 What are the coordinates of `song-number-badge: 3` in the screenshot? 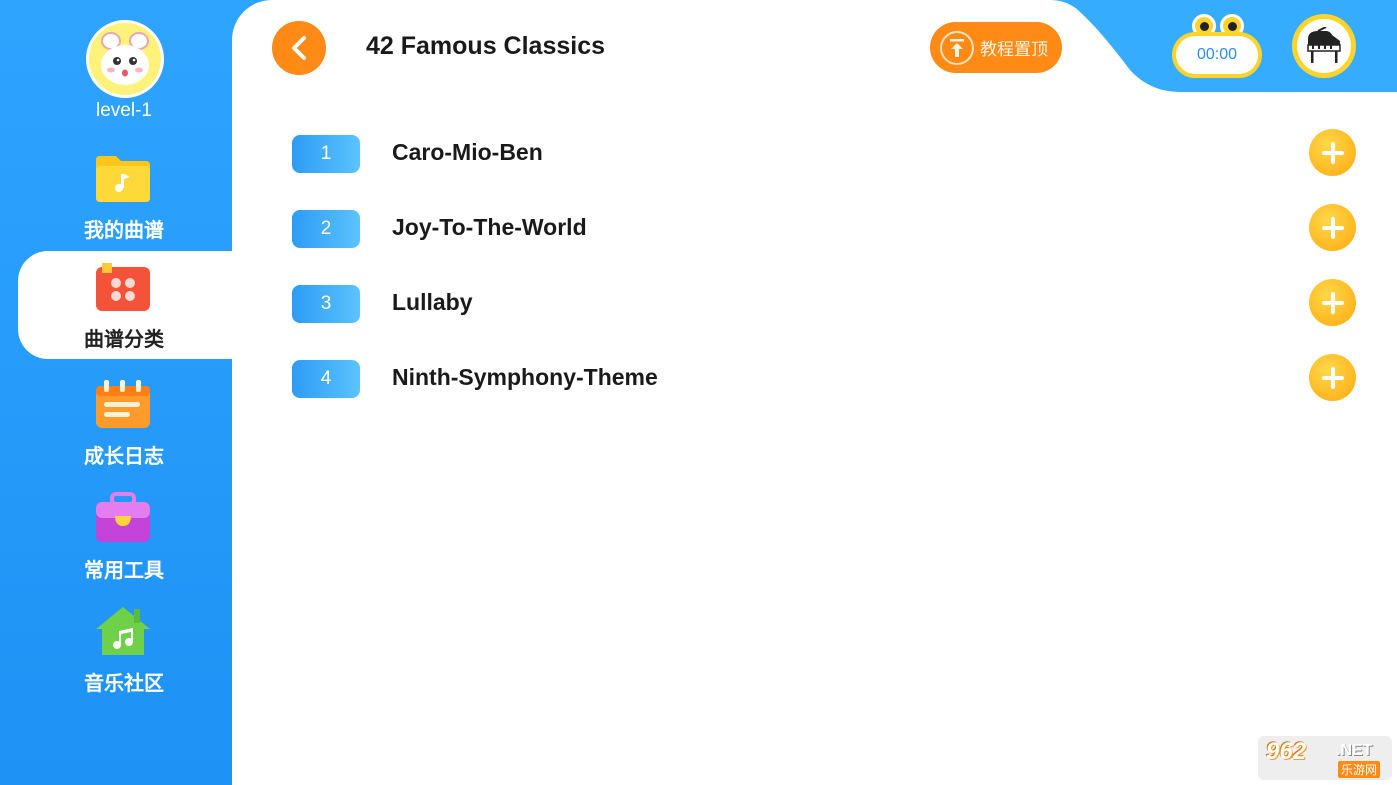 It's located at (326, 304).